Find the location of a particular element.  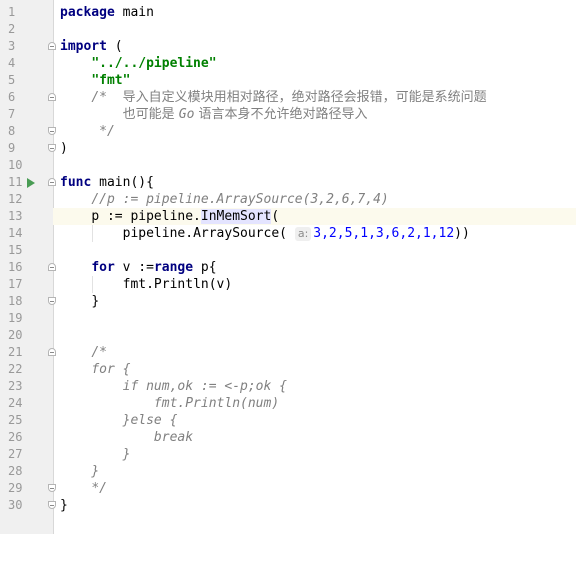

code-line: 2 is located at coordinates (288, 29).